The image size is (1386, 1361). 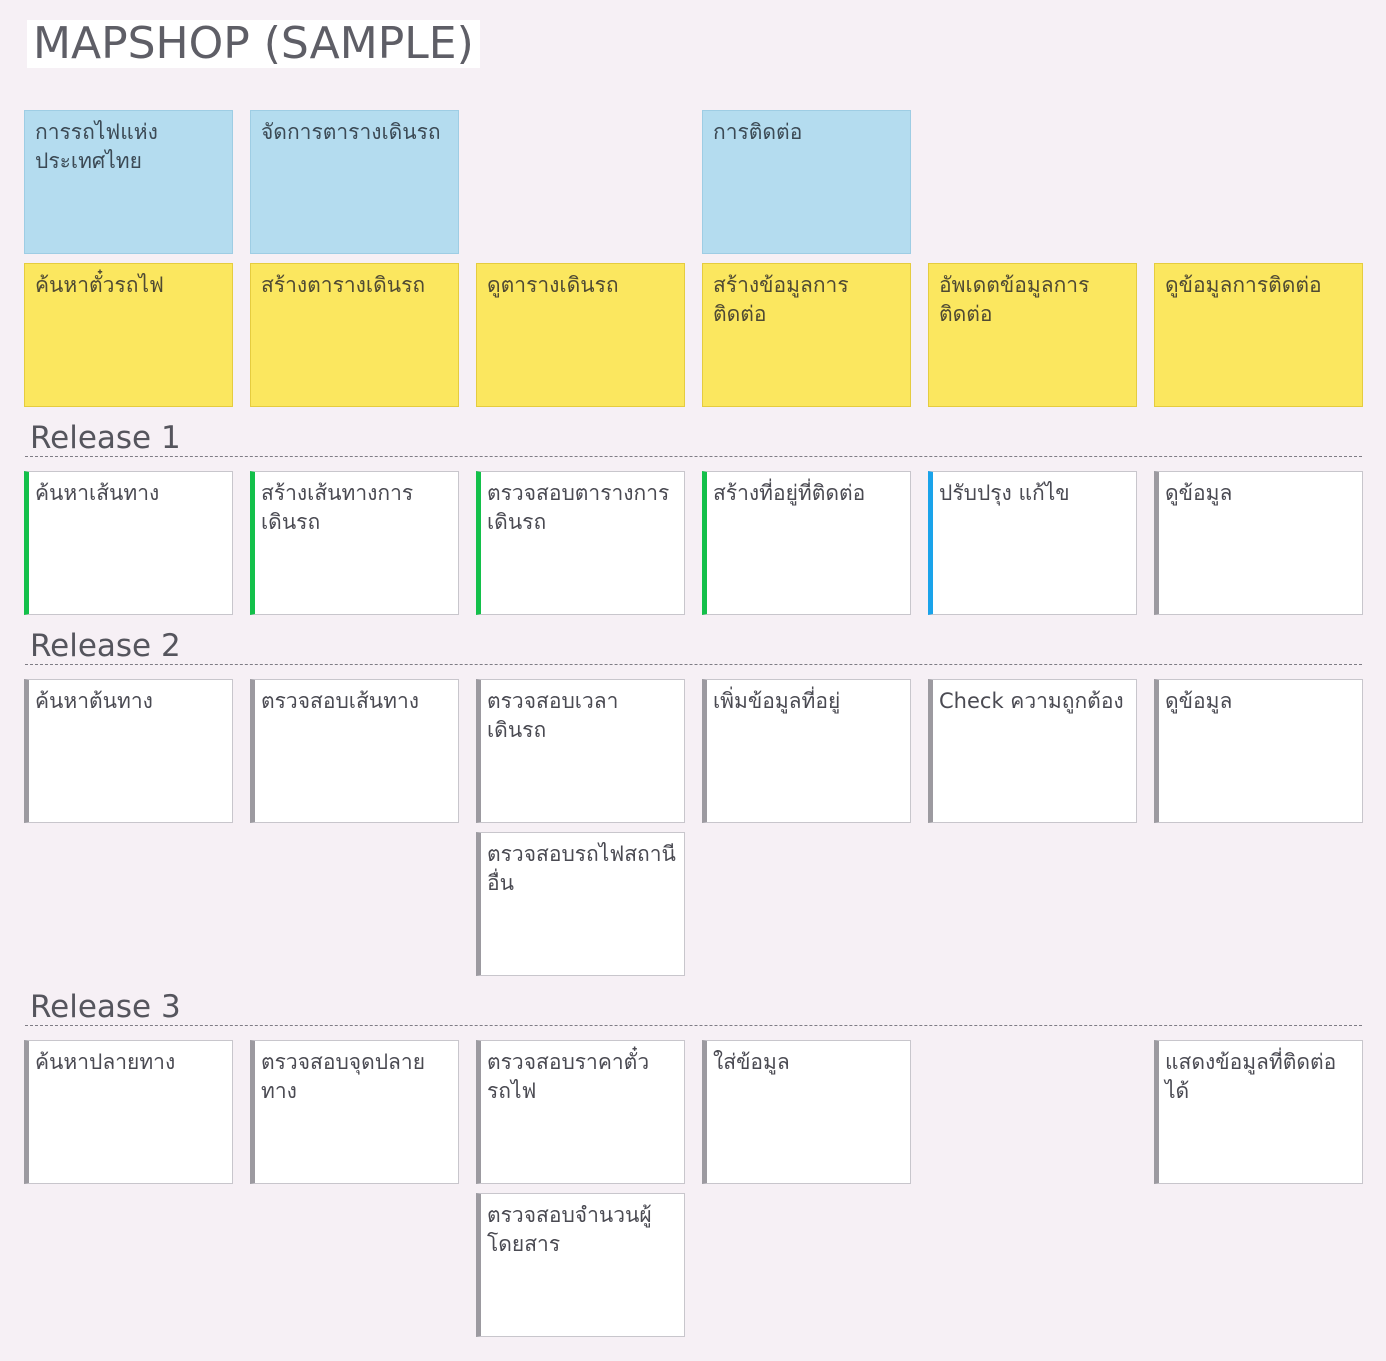 What do you see at coordinates (806, 751) in the screenshot?
I see `story-card: เพิ่มข้อมูลที่อยู่` at bounding box center [806, 751].